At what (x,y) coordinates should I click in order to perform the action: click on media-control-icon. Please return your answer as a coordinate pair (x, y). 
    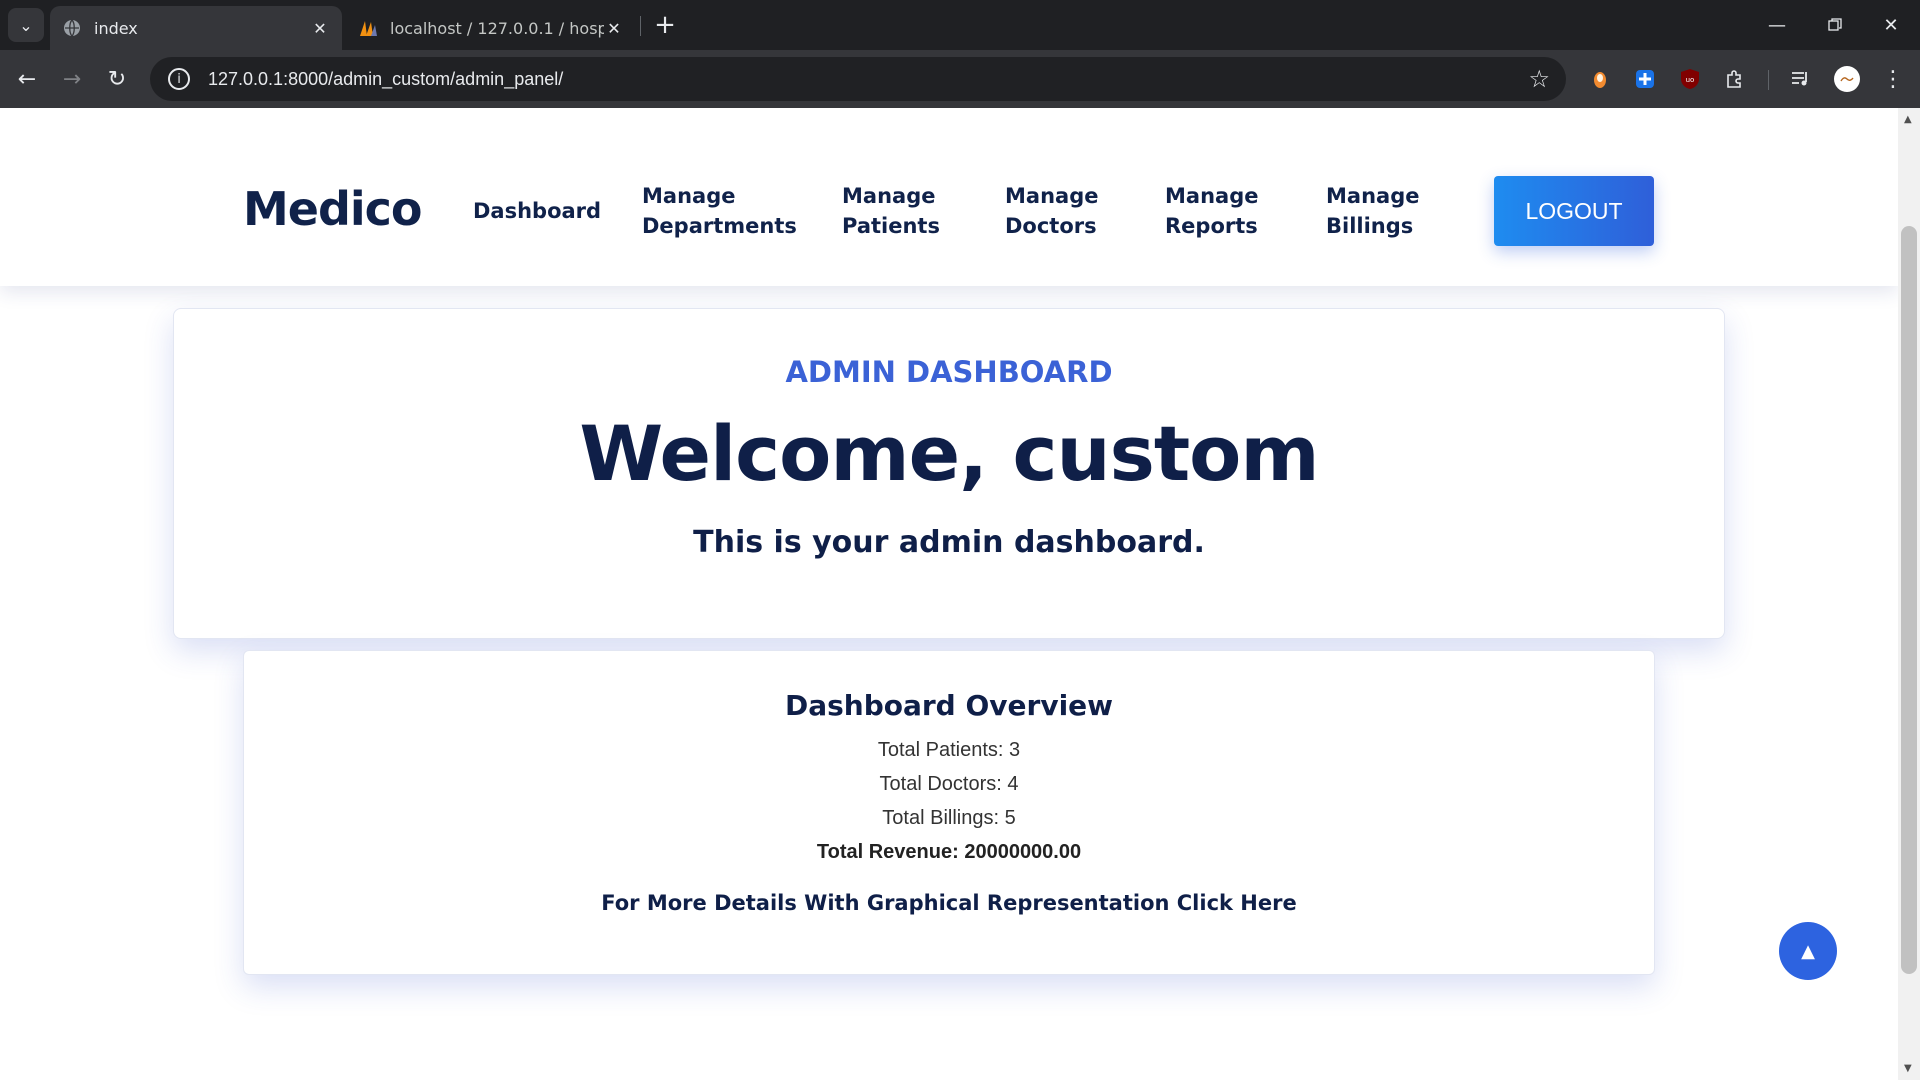
    Looking at the image, I should click on (1801, 79).